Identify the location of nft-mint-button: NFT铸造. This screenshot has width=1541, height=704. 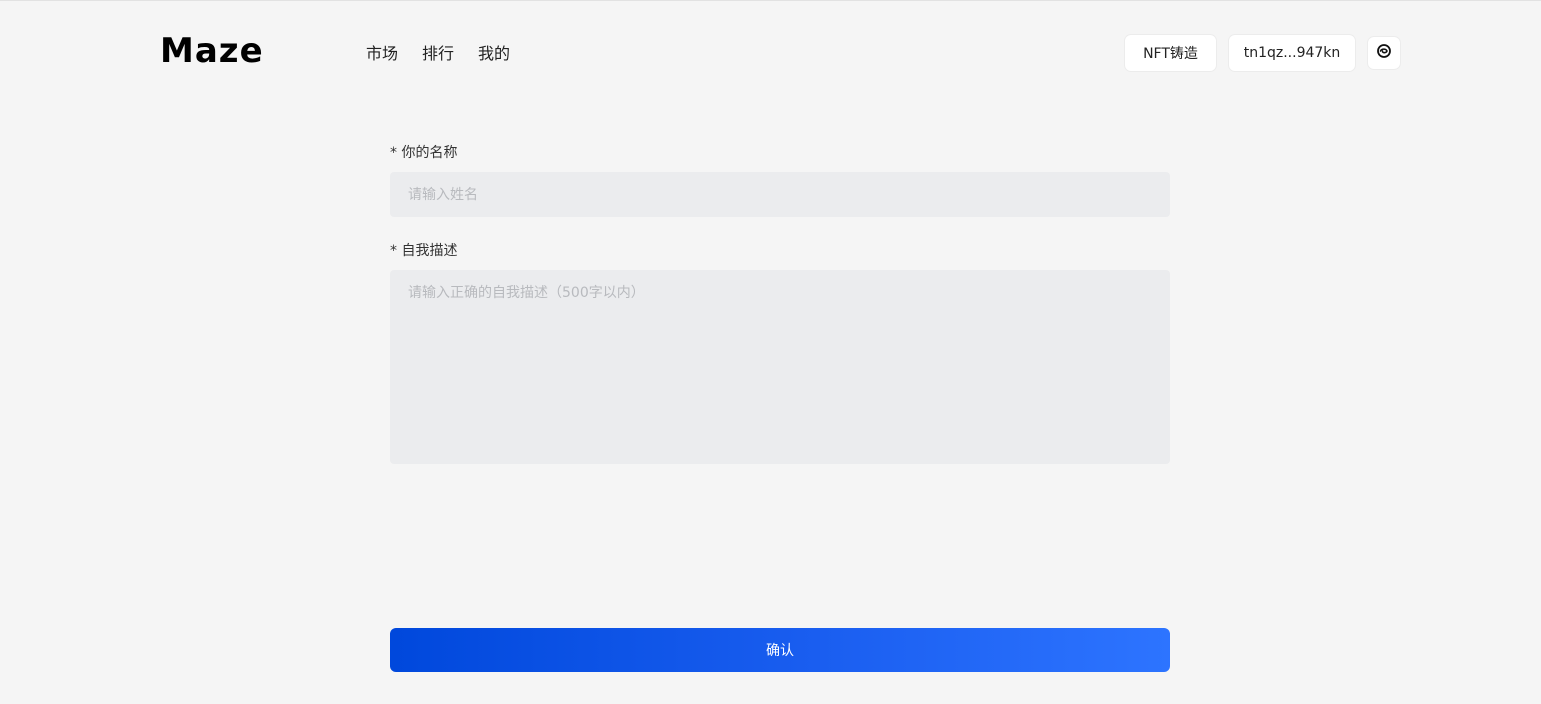
(1170, 53).